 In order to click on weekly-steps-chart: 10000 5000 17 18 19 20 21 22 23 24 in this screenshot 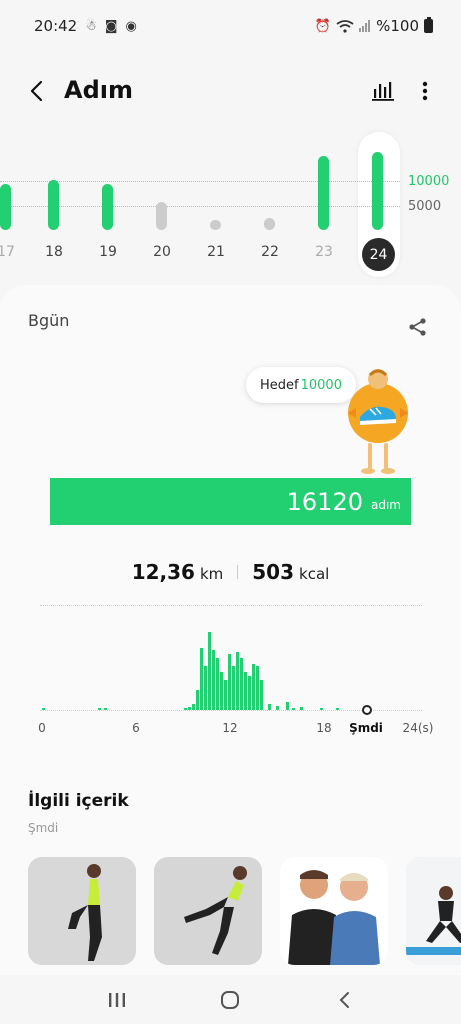, I will do `click(230, 207)`.